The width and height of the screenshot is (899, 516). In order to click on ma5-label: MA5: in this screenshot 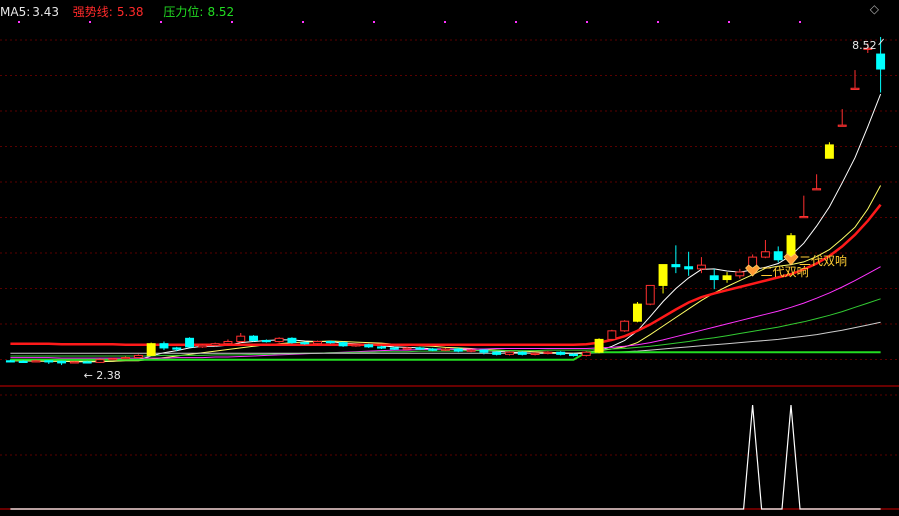, I will do `click(15, 12)`.